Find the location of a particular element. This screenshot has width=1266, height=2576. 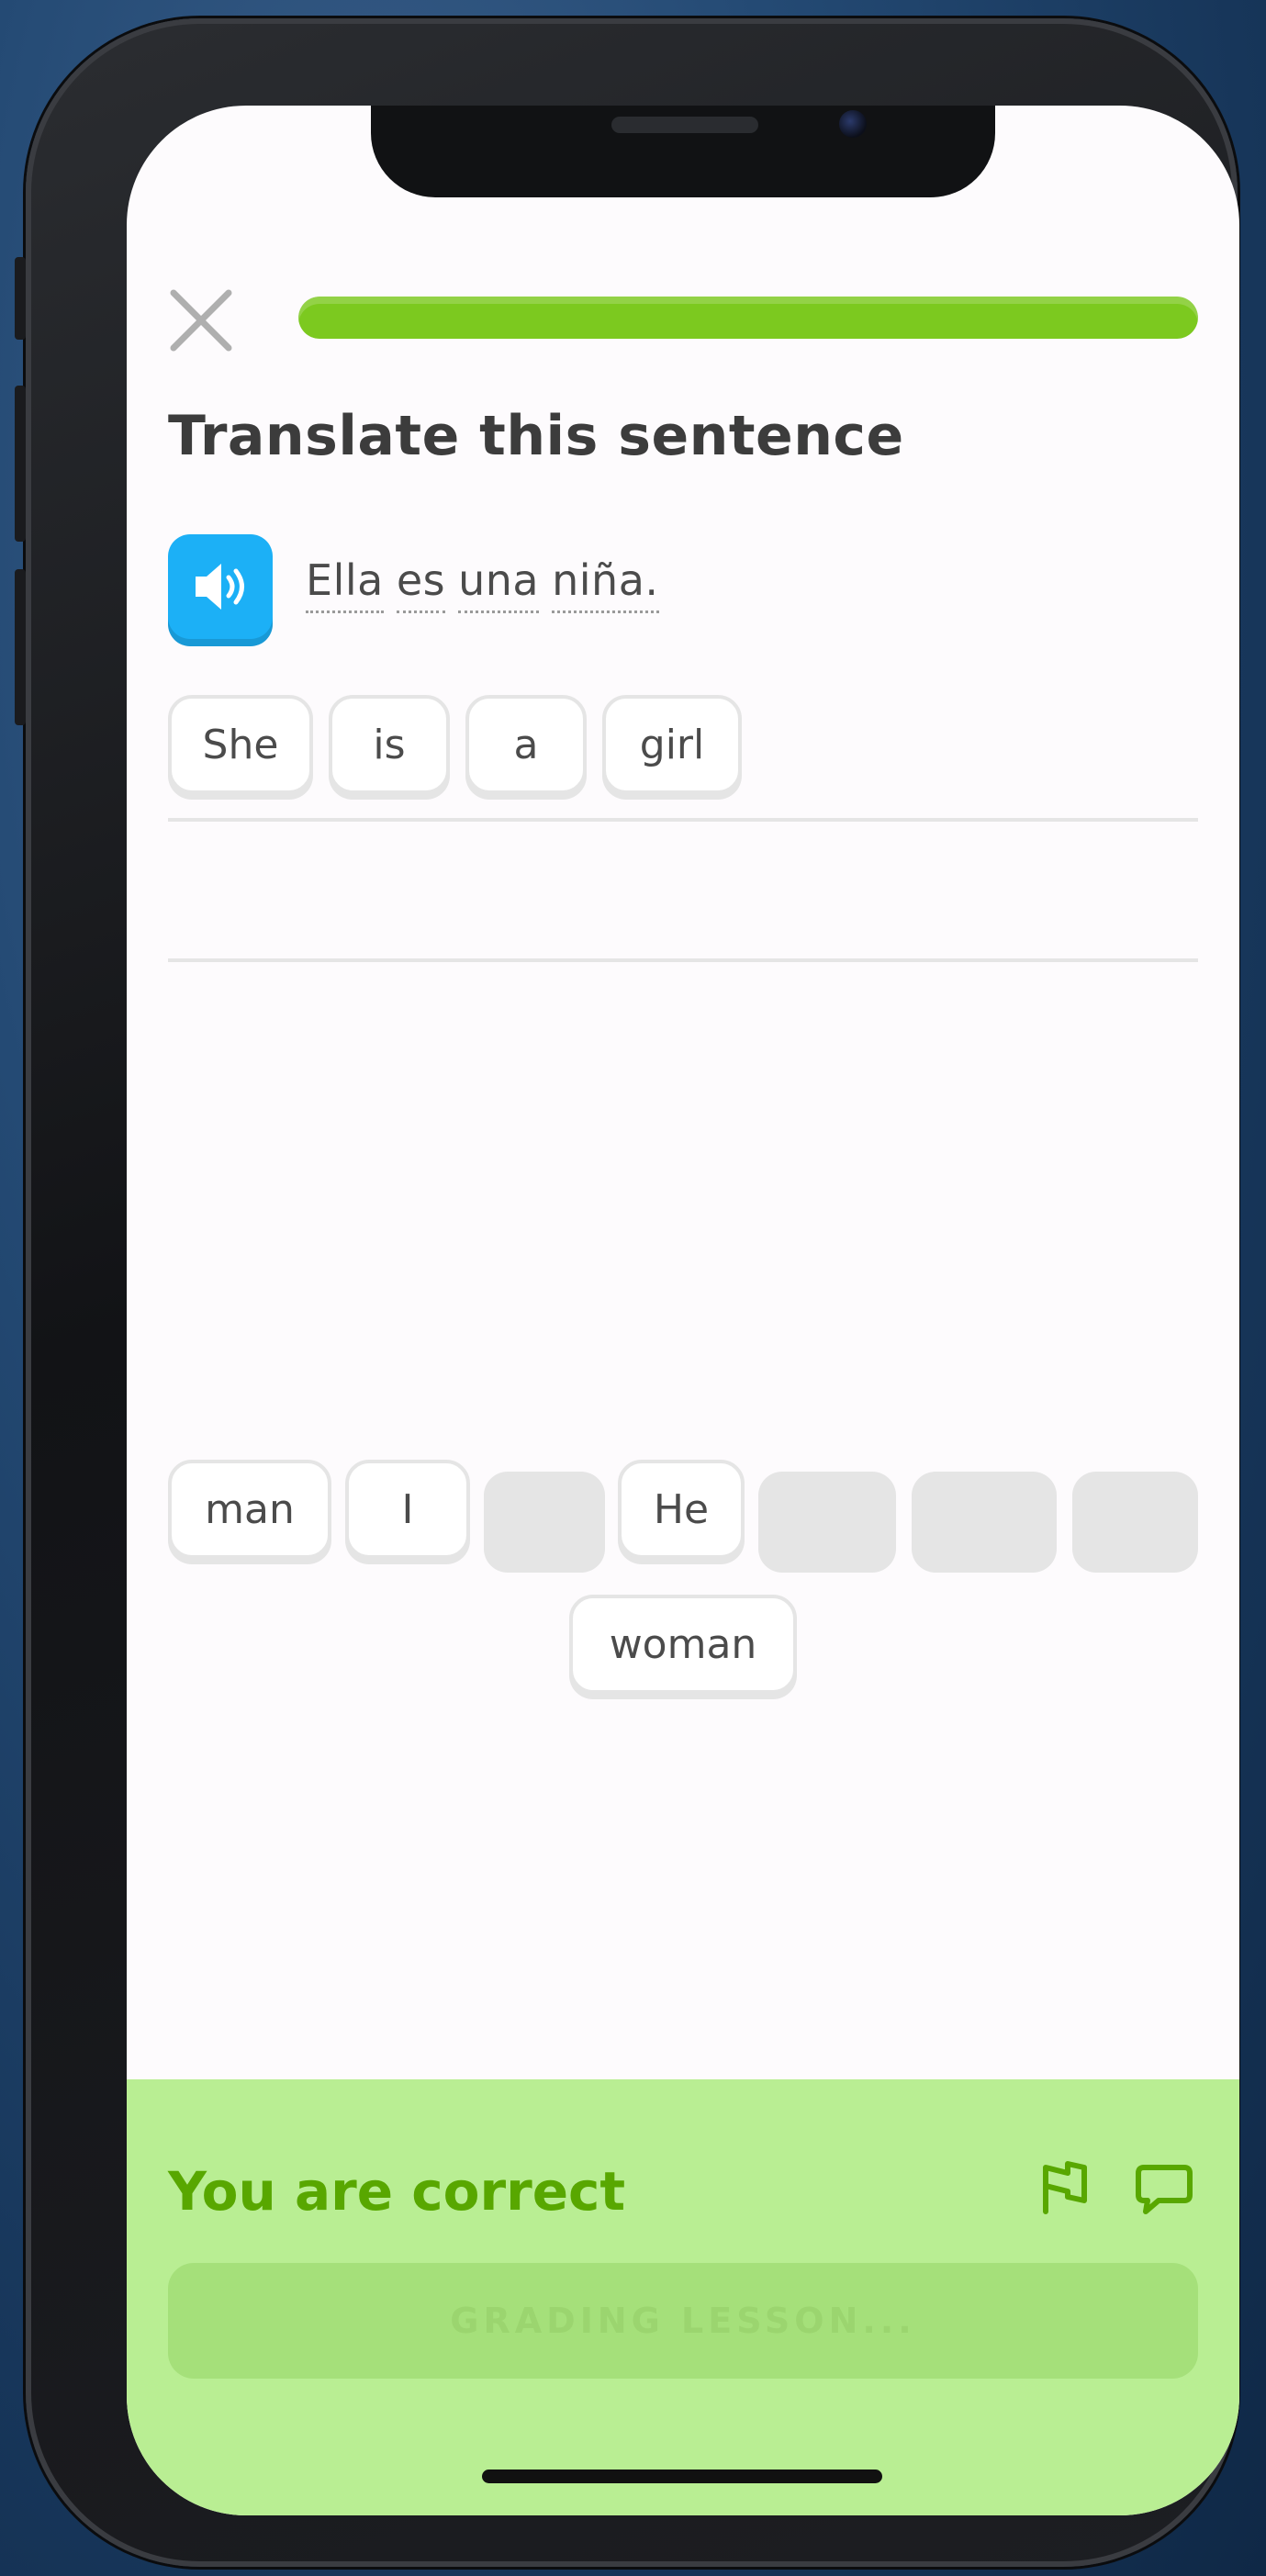

prompt-word: una is located at coordinates (499, 584).